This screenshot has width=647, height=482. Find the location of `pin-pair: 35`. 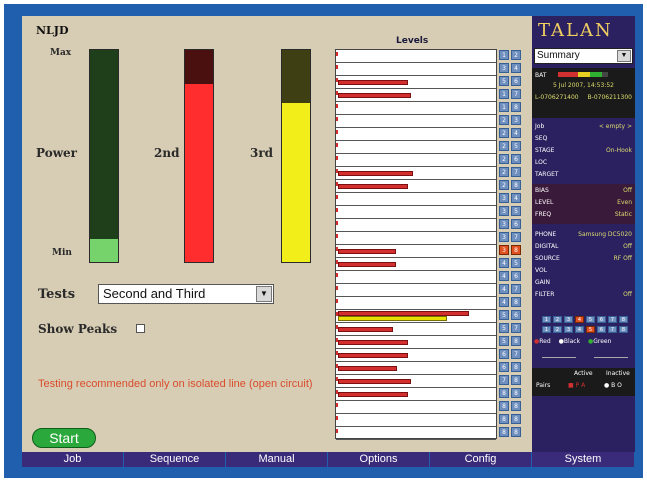

pin-pair: 35 is located at coordinates (511, 211).